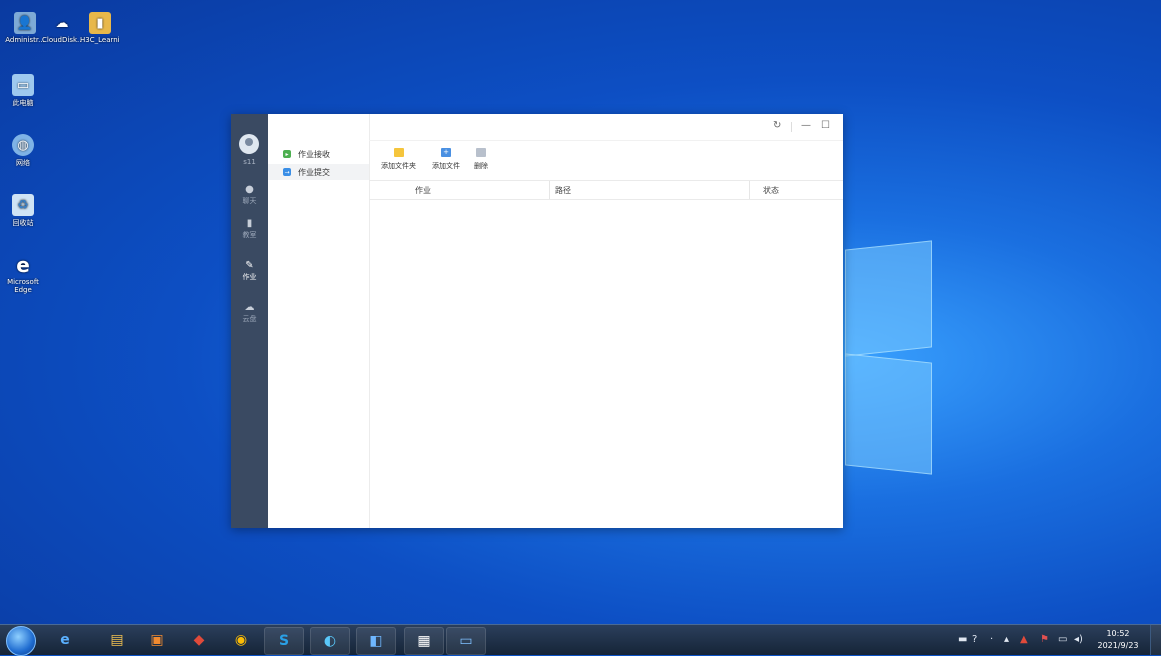 The width and height of the screenshot is (1161, 656). What do you see at coordinates (1078, 639) in the screenshot?
I see `volume-icon: ◂)` at bounding box center [1078, 639].